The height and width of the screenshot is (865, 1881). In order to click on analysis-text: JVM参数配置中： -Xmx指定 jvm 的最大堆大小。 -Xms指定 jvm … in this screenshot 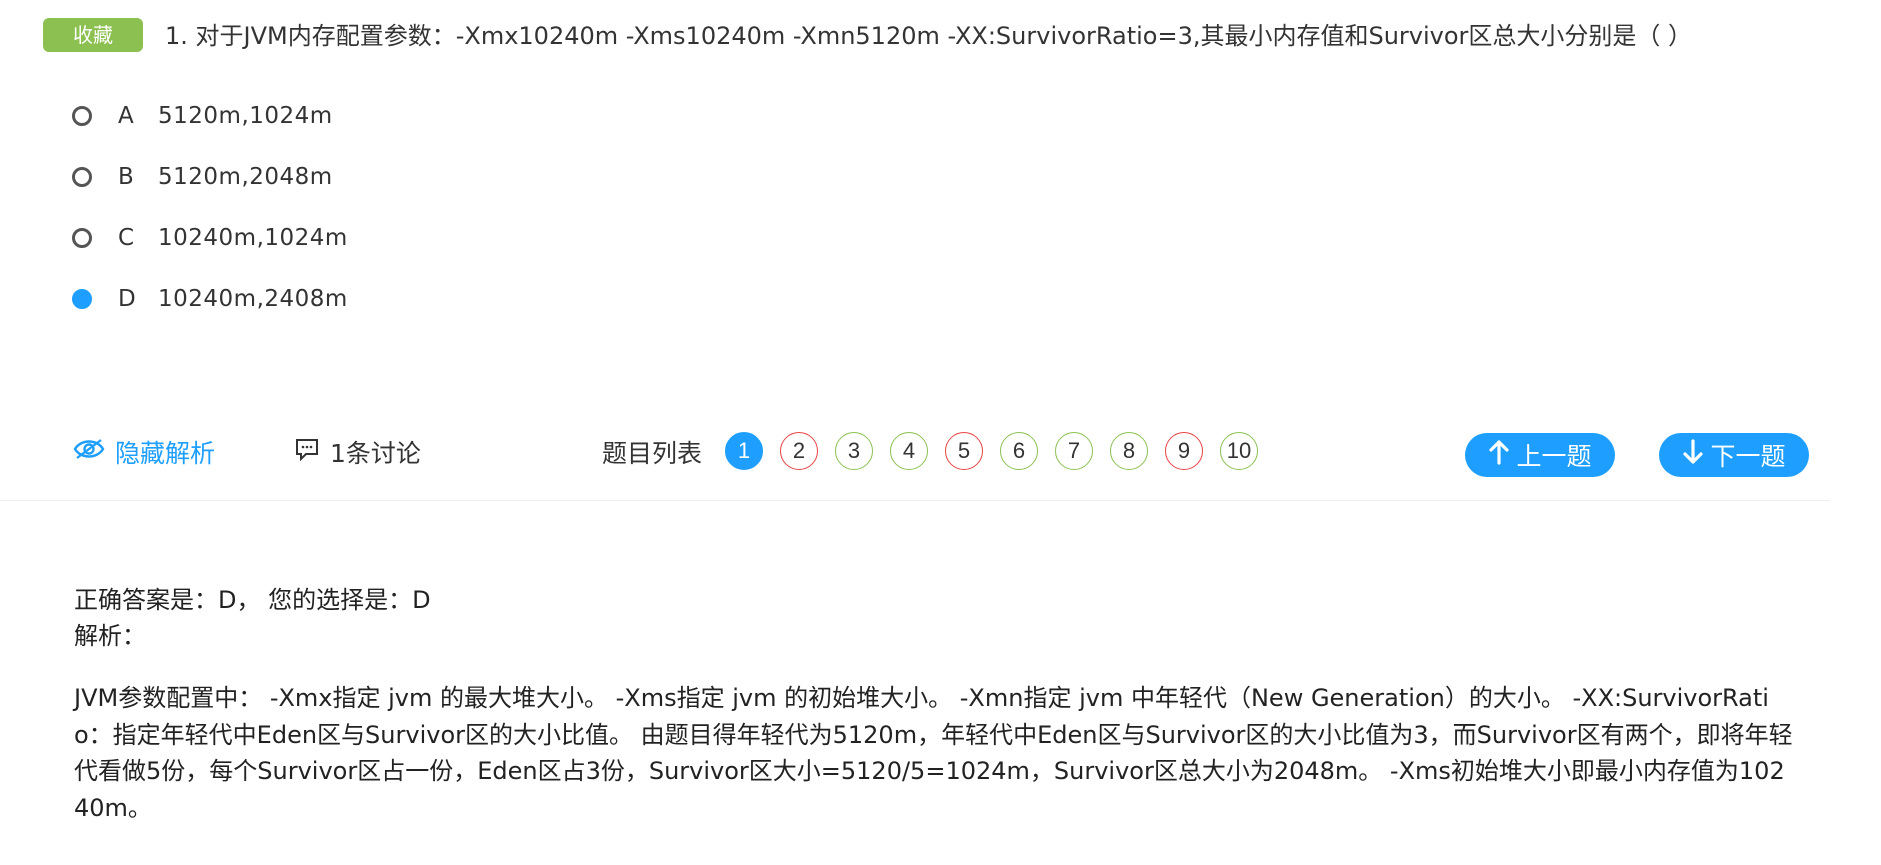, I will do `click(933, 753)`.